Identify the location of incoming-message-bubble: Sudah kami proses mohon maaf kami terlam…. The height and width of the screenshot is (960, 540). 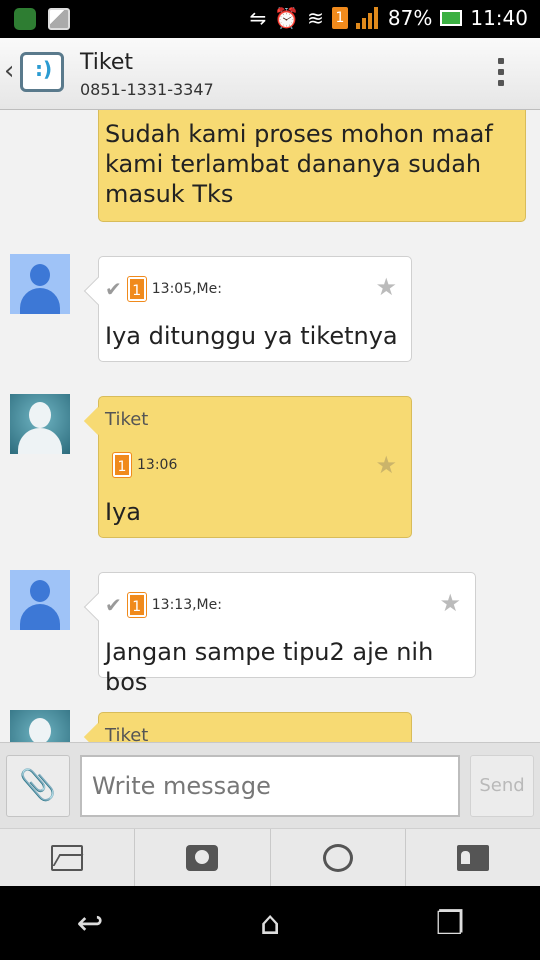
(312, 166).